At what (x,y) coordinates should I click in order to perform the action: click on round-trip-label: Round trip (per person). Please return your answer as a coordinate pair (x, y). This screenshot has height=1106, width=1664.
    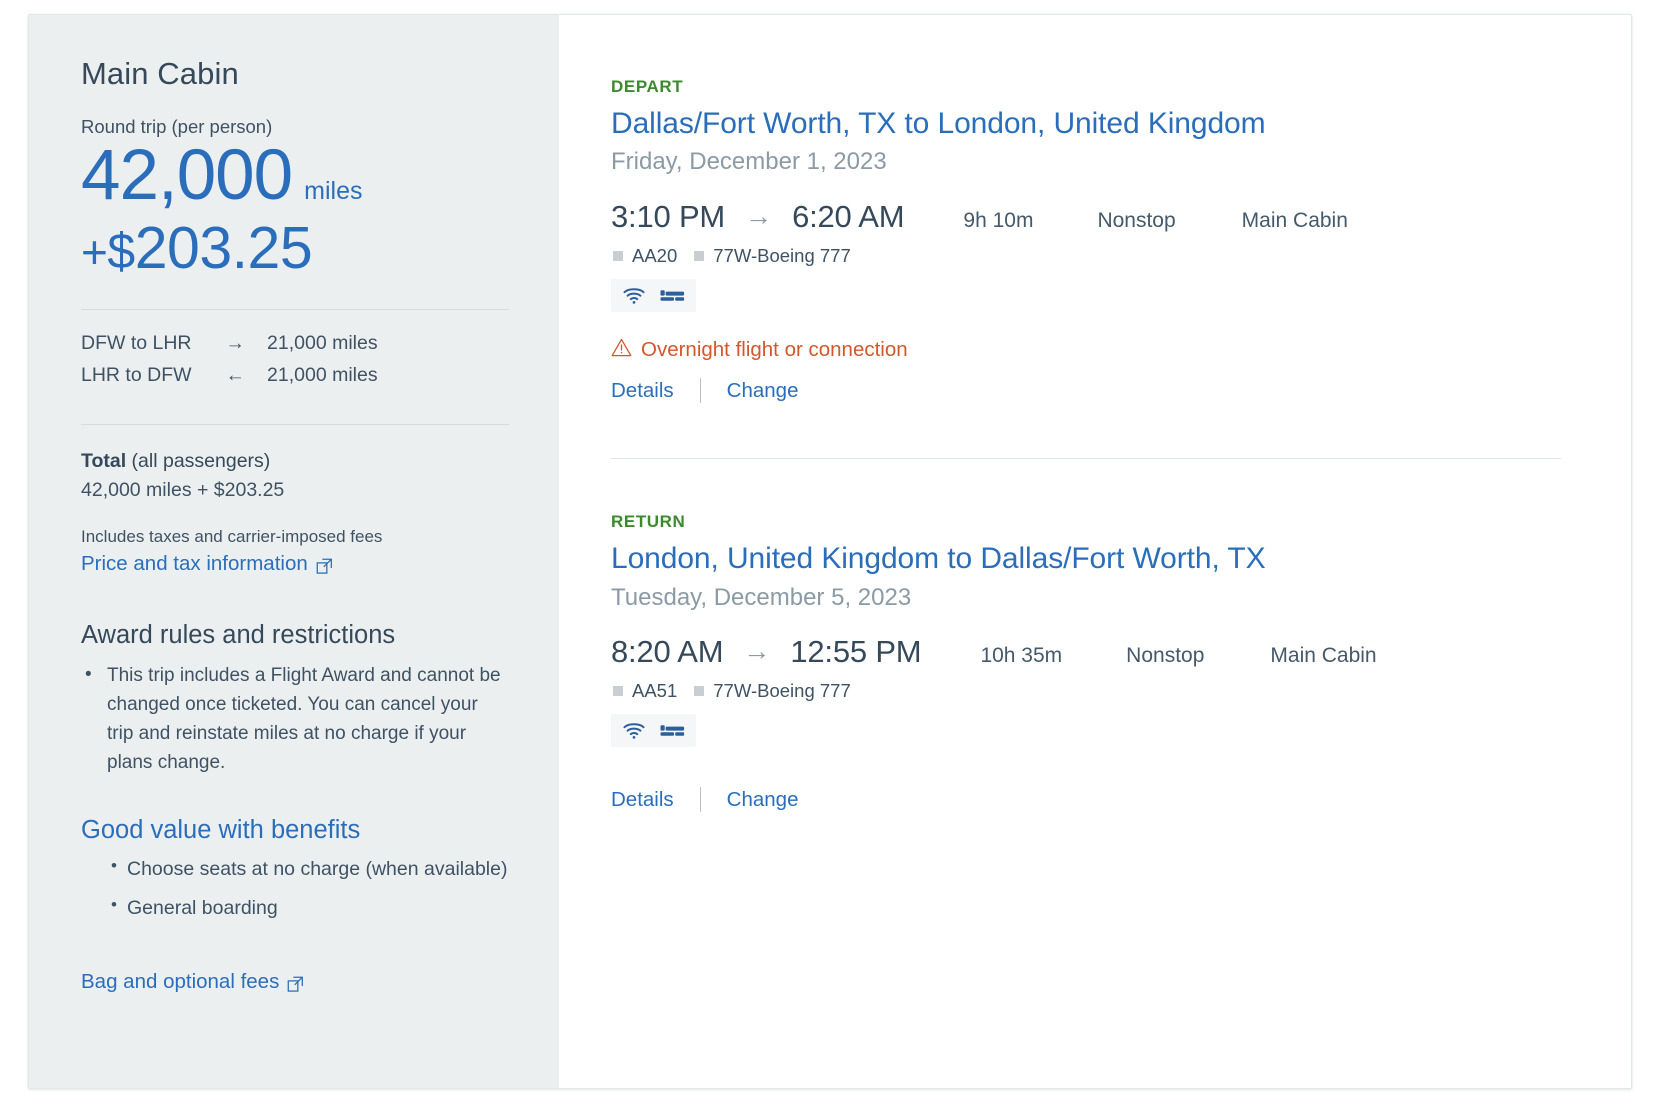
    Looking at the image, I should click on (177, 127).